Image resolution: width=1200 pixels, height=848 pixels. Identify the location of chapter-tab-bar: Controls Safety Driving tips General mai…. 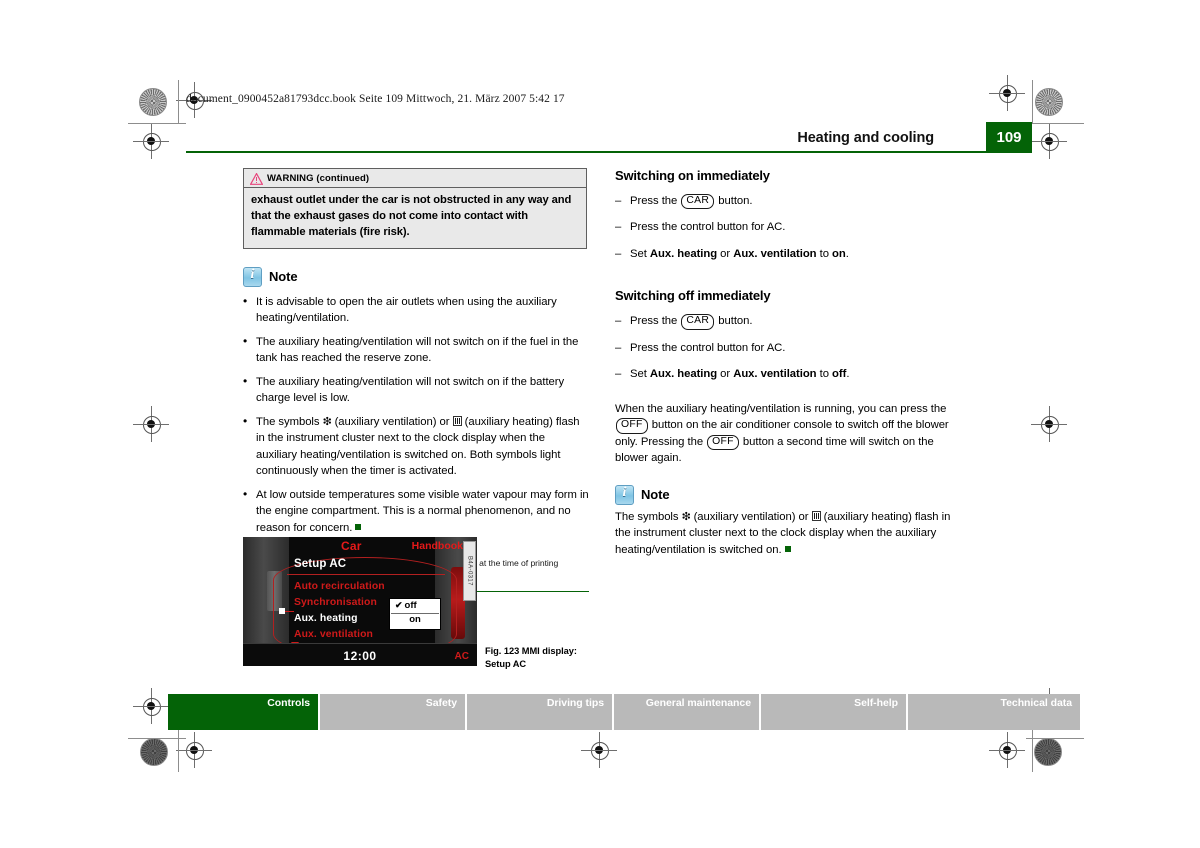
(624, 712).